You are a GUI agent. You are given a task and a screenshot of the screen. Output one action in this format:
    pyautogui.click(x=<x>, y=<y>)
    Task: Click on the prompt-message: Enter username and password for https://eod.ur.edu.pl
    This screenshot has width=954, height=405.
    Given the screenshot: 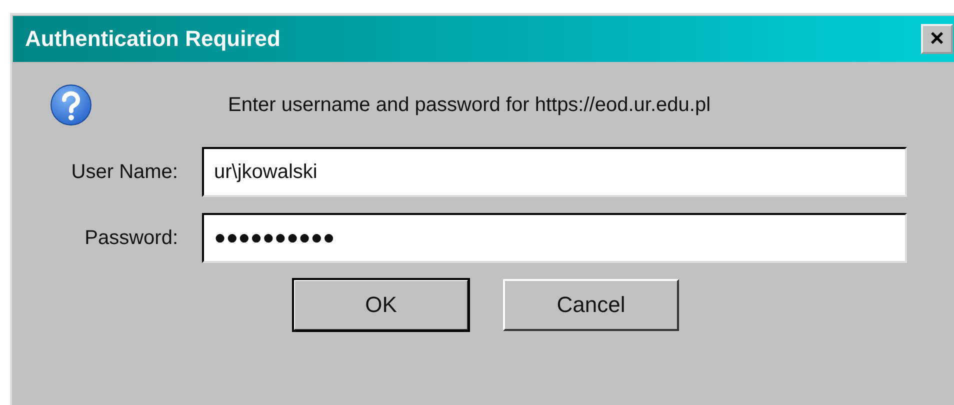 What is the action you would take?
    pyautogui.click(x=469, y=105)
    